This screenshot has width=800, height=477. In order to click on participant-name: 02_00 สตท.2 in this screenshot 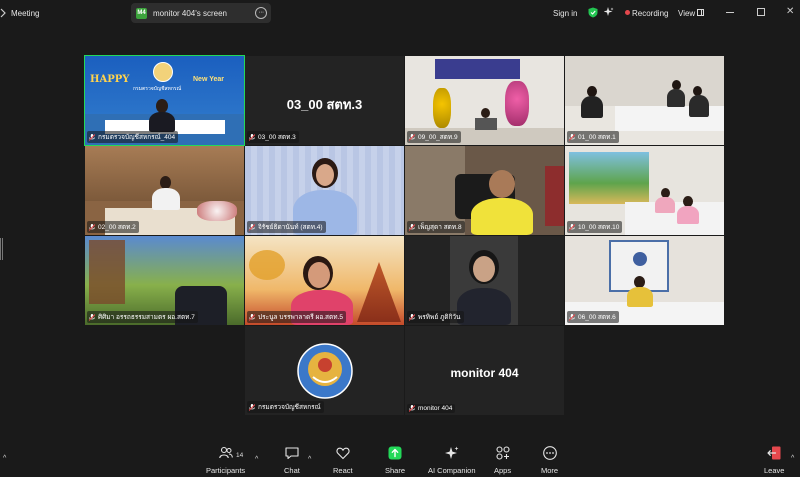, I will do `click(113, 227)`.